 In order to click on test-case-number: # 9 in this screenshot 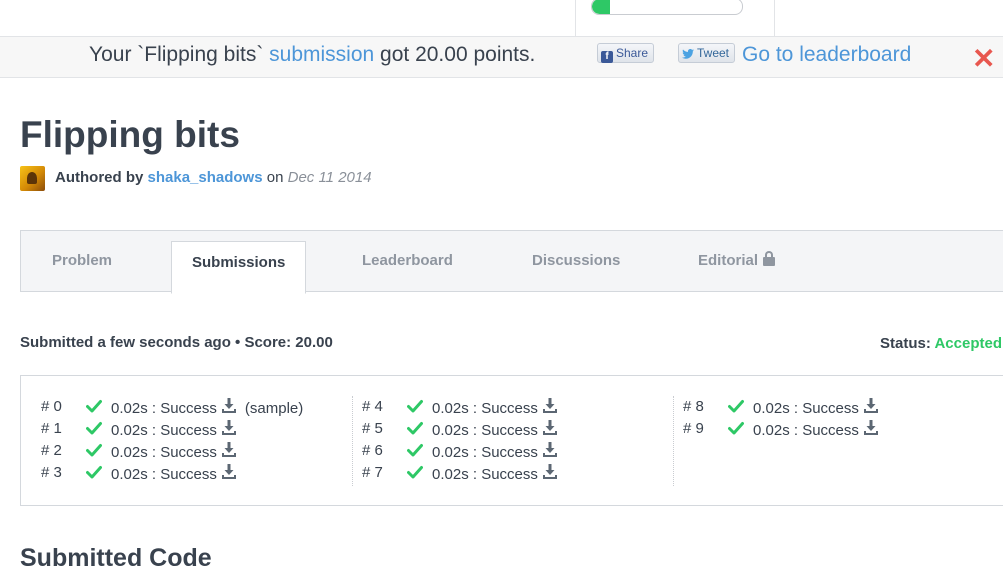, I will do `click(693, 428)`.